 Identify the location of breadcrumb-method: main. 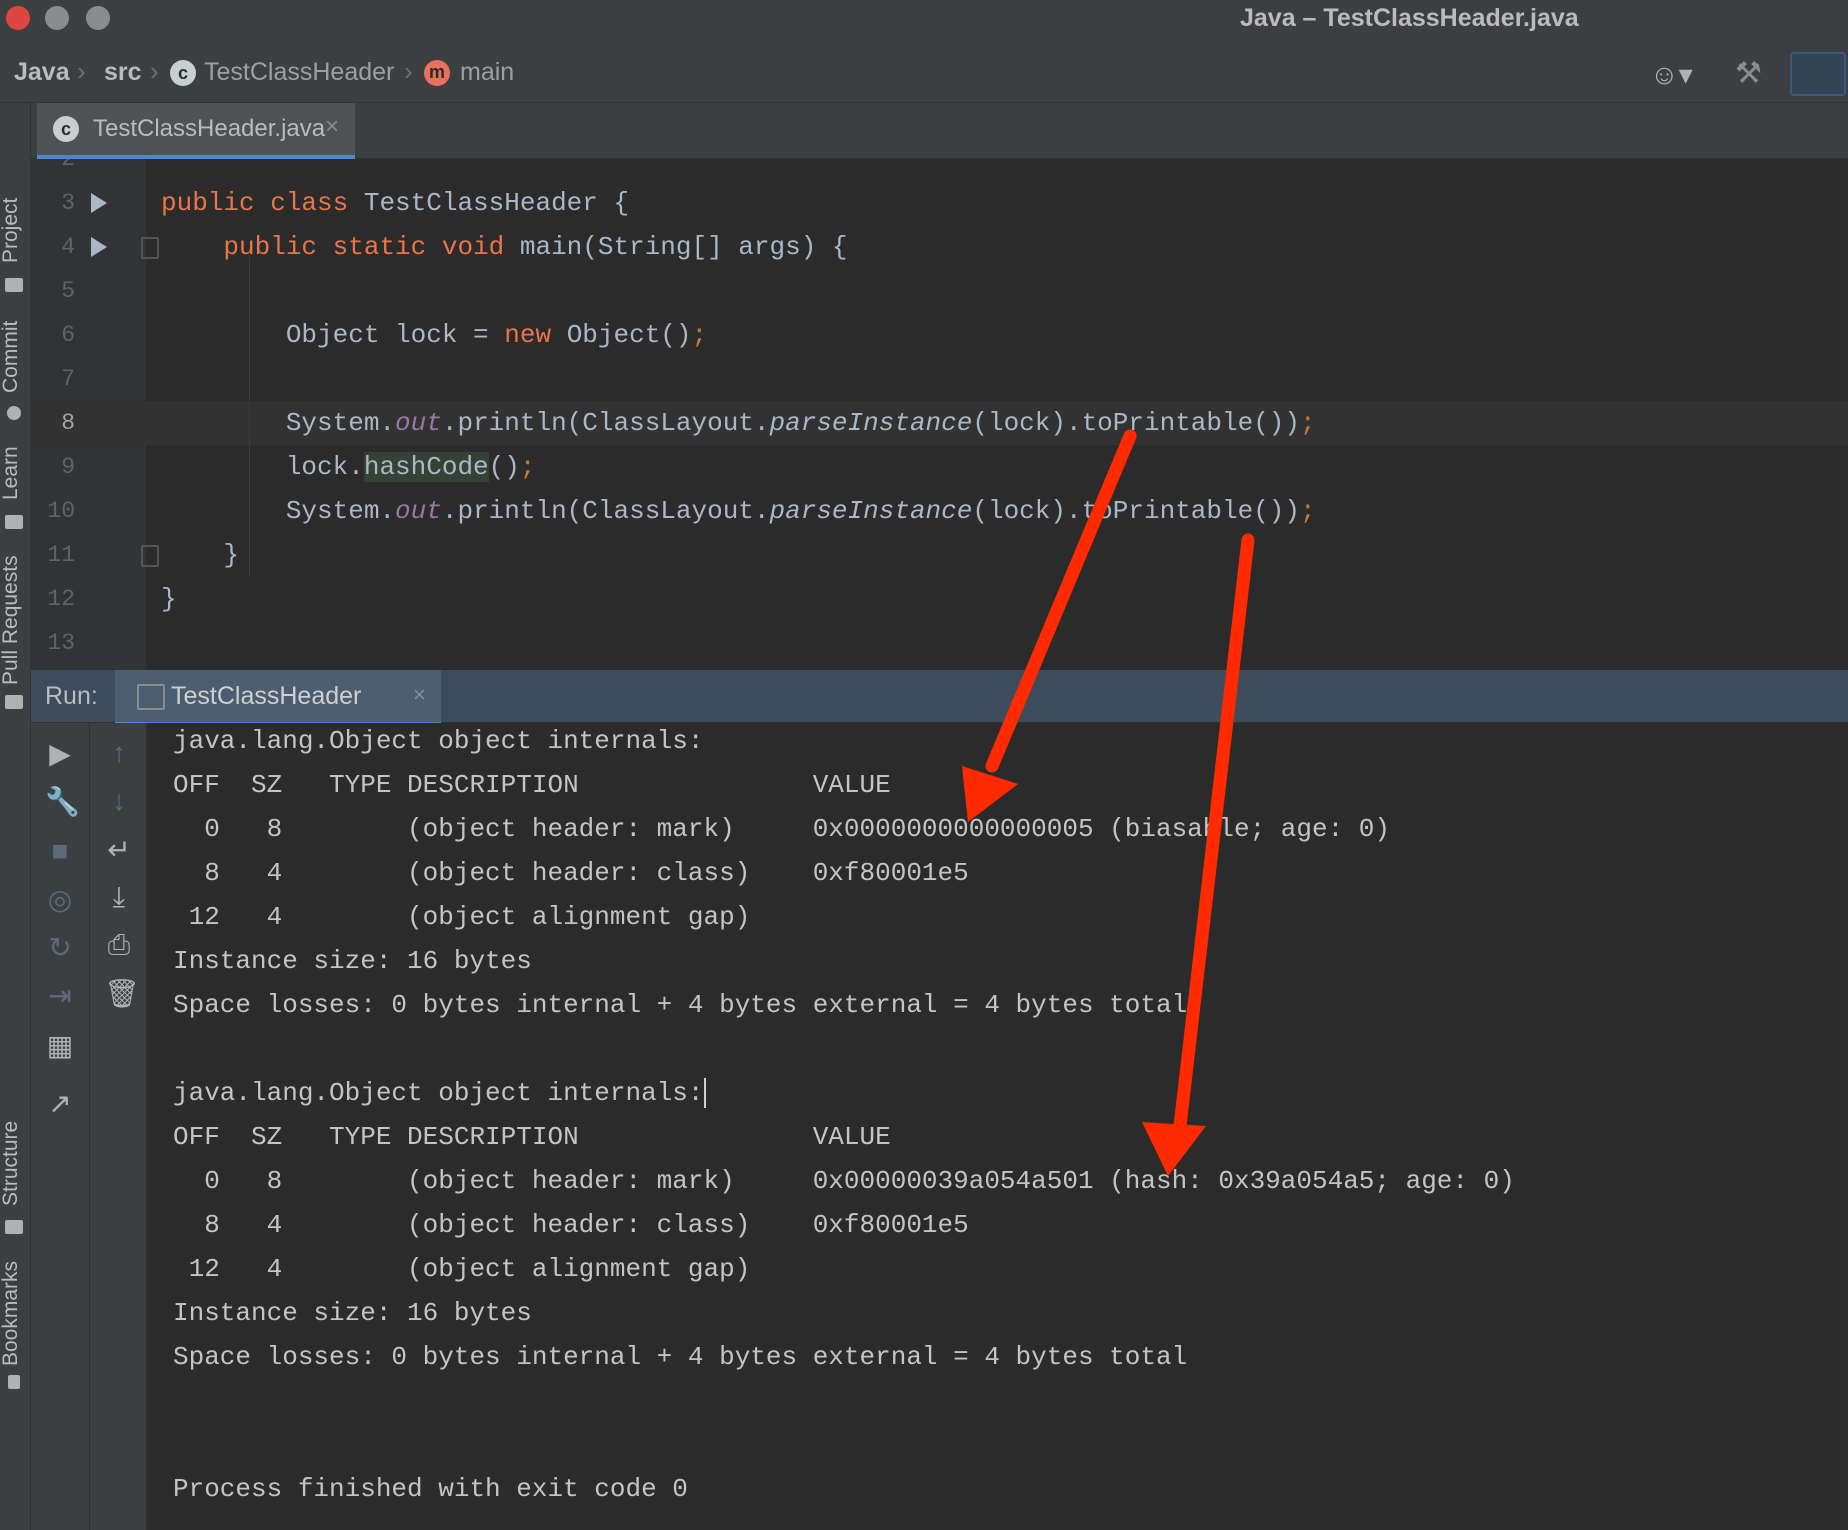
(487, 72).